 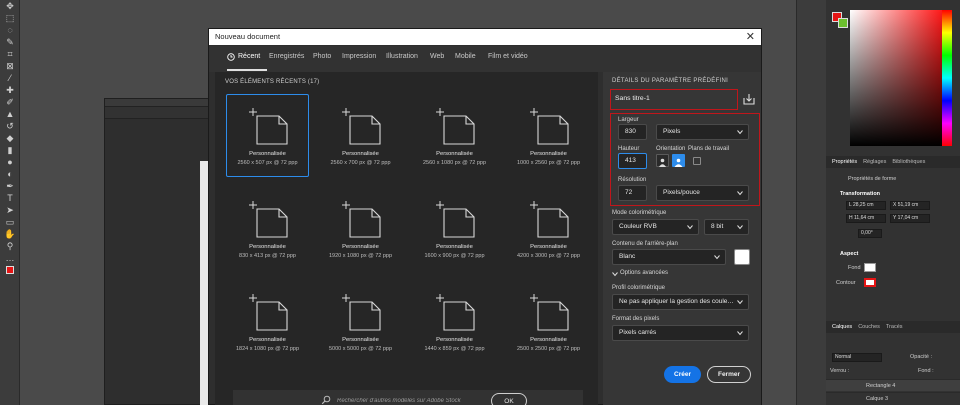 What do you see at coordinates (680, 333) in the screenshot?
I see `pixel-format-select: Pixels carrés` at bounding box center [680, 333].